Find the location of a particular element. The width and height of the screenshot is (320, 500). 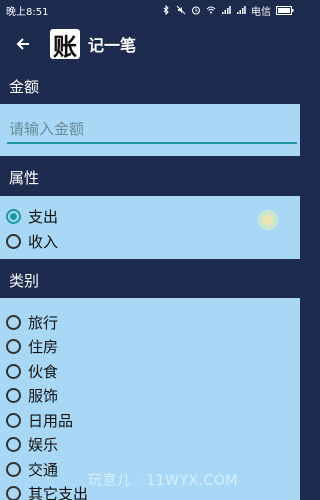

attribute-section-header: 属性 is located at coordinates (150, 177).